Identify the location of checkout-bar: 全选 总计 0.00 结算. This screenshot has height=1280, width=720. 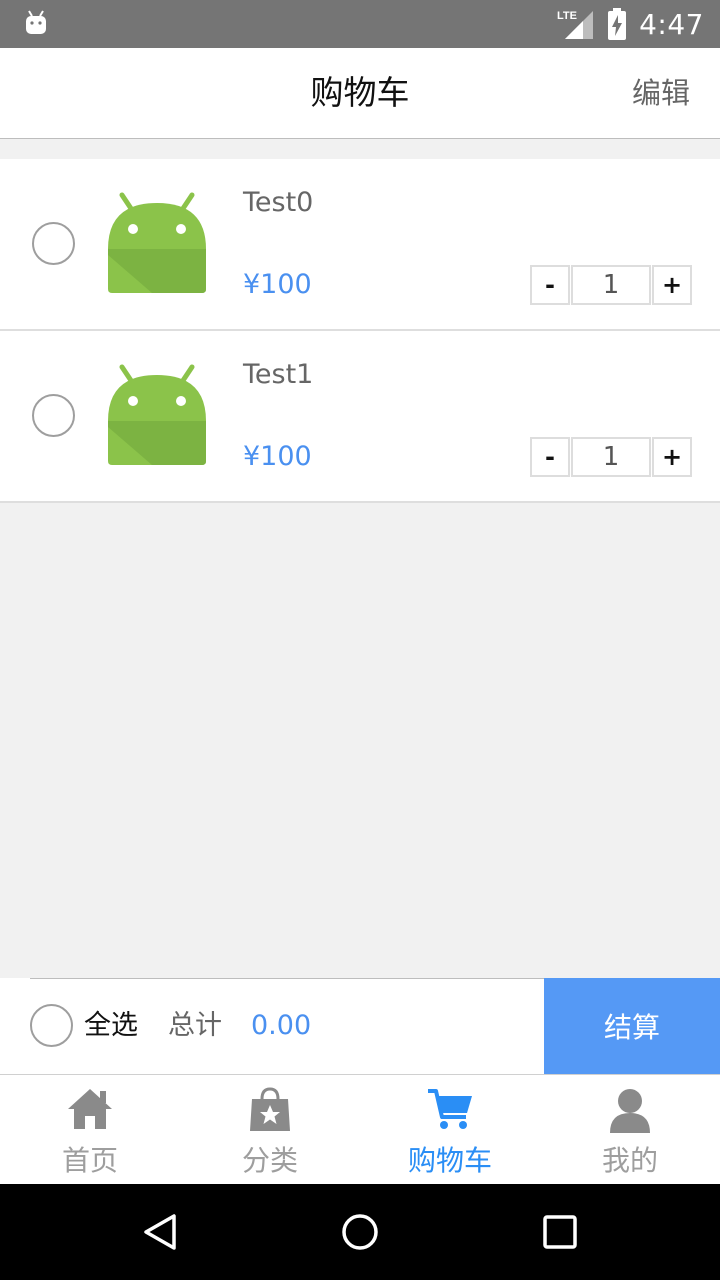
(360, 1026).